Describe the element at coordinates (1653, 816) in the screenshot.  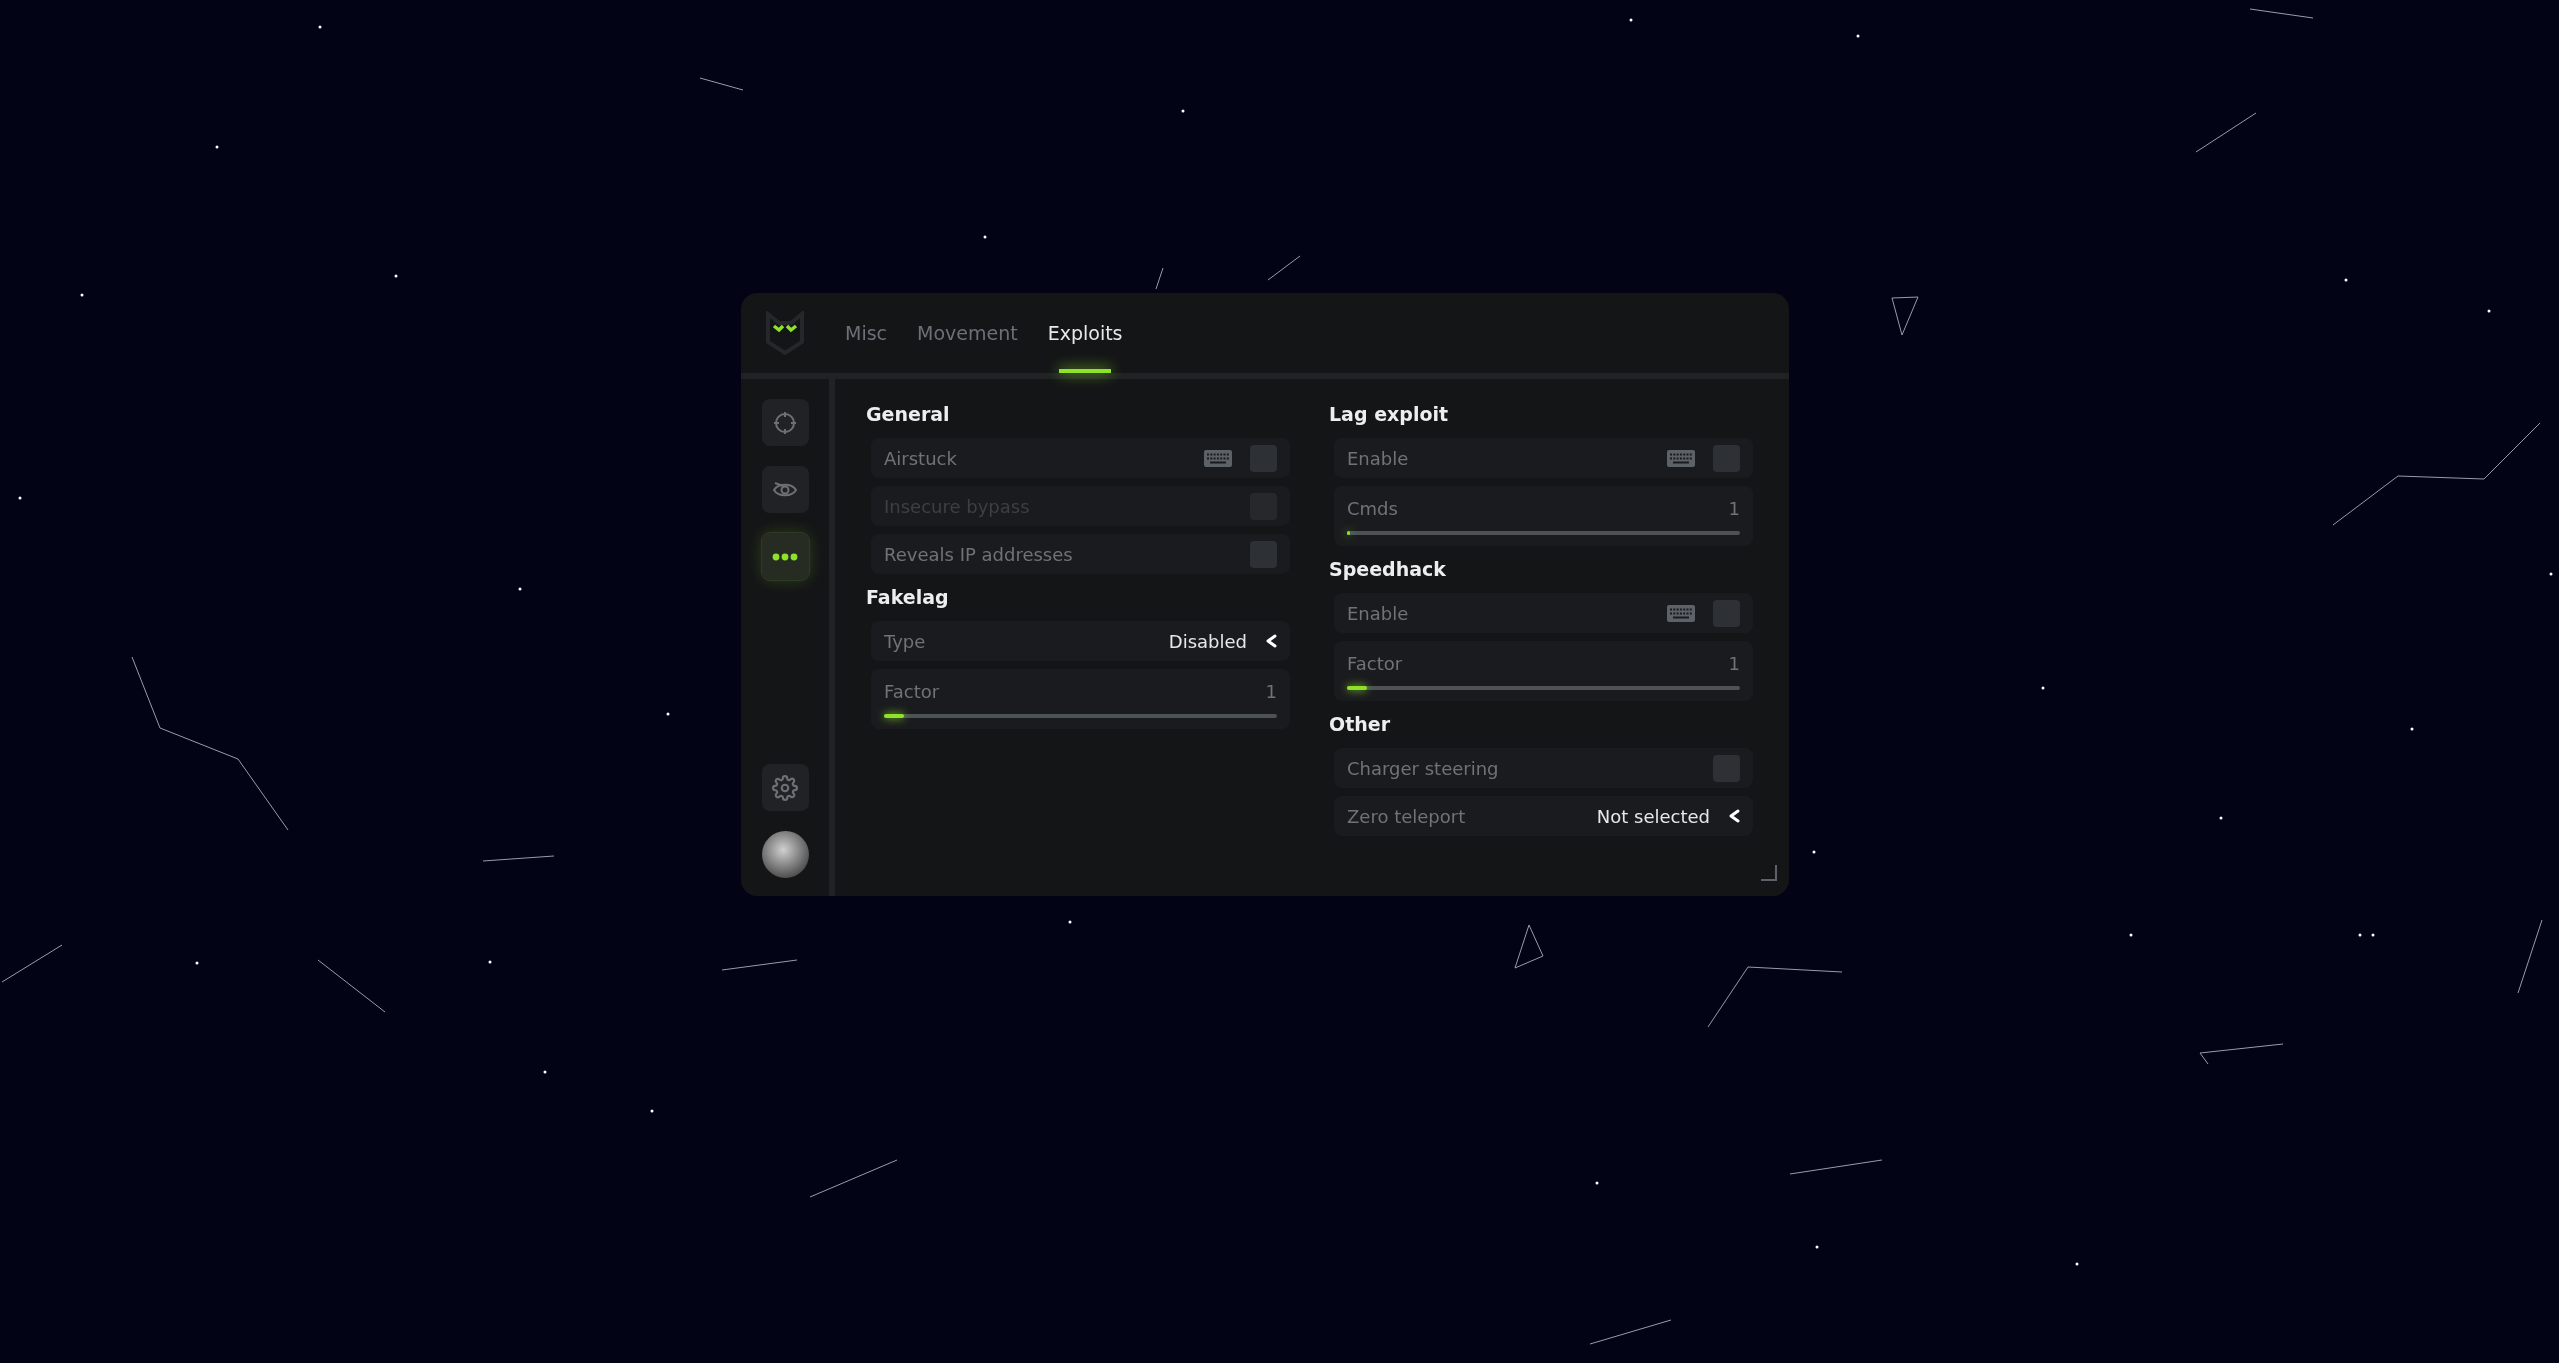
I see `select-value: Not selected` at that location.